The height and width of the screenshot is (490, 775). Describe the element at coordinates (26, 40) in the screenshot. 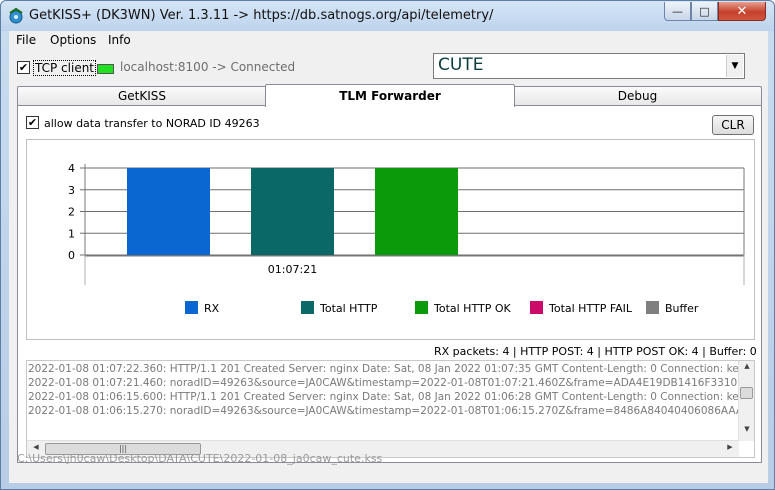

I see `menu-file: File` at that location.